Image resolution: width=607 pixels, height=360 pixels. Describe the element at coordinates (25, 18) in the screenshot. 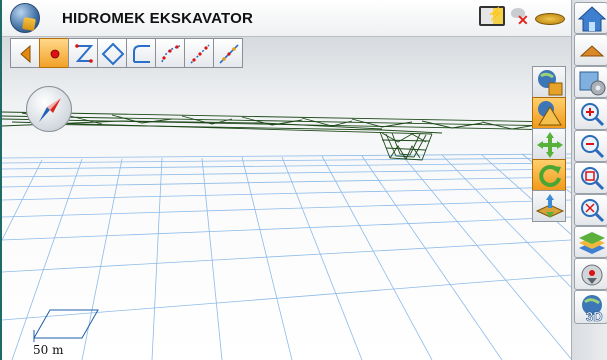

I see `globe-excavator-icon` at that location.